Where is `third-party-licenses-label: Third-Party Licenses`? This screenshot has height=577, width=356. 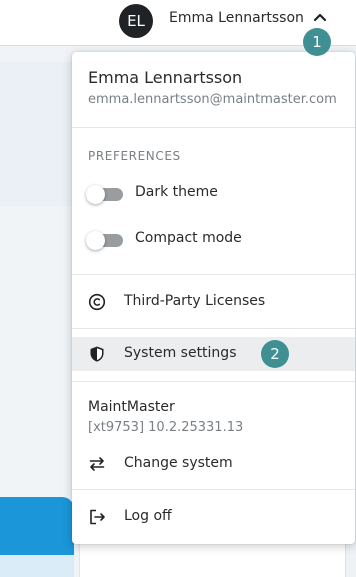
third-party-licenses-label: Third-Party Licenses is located at coordinates (195, 301).